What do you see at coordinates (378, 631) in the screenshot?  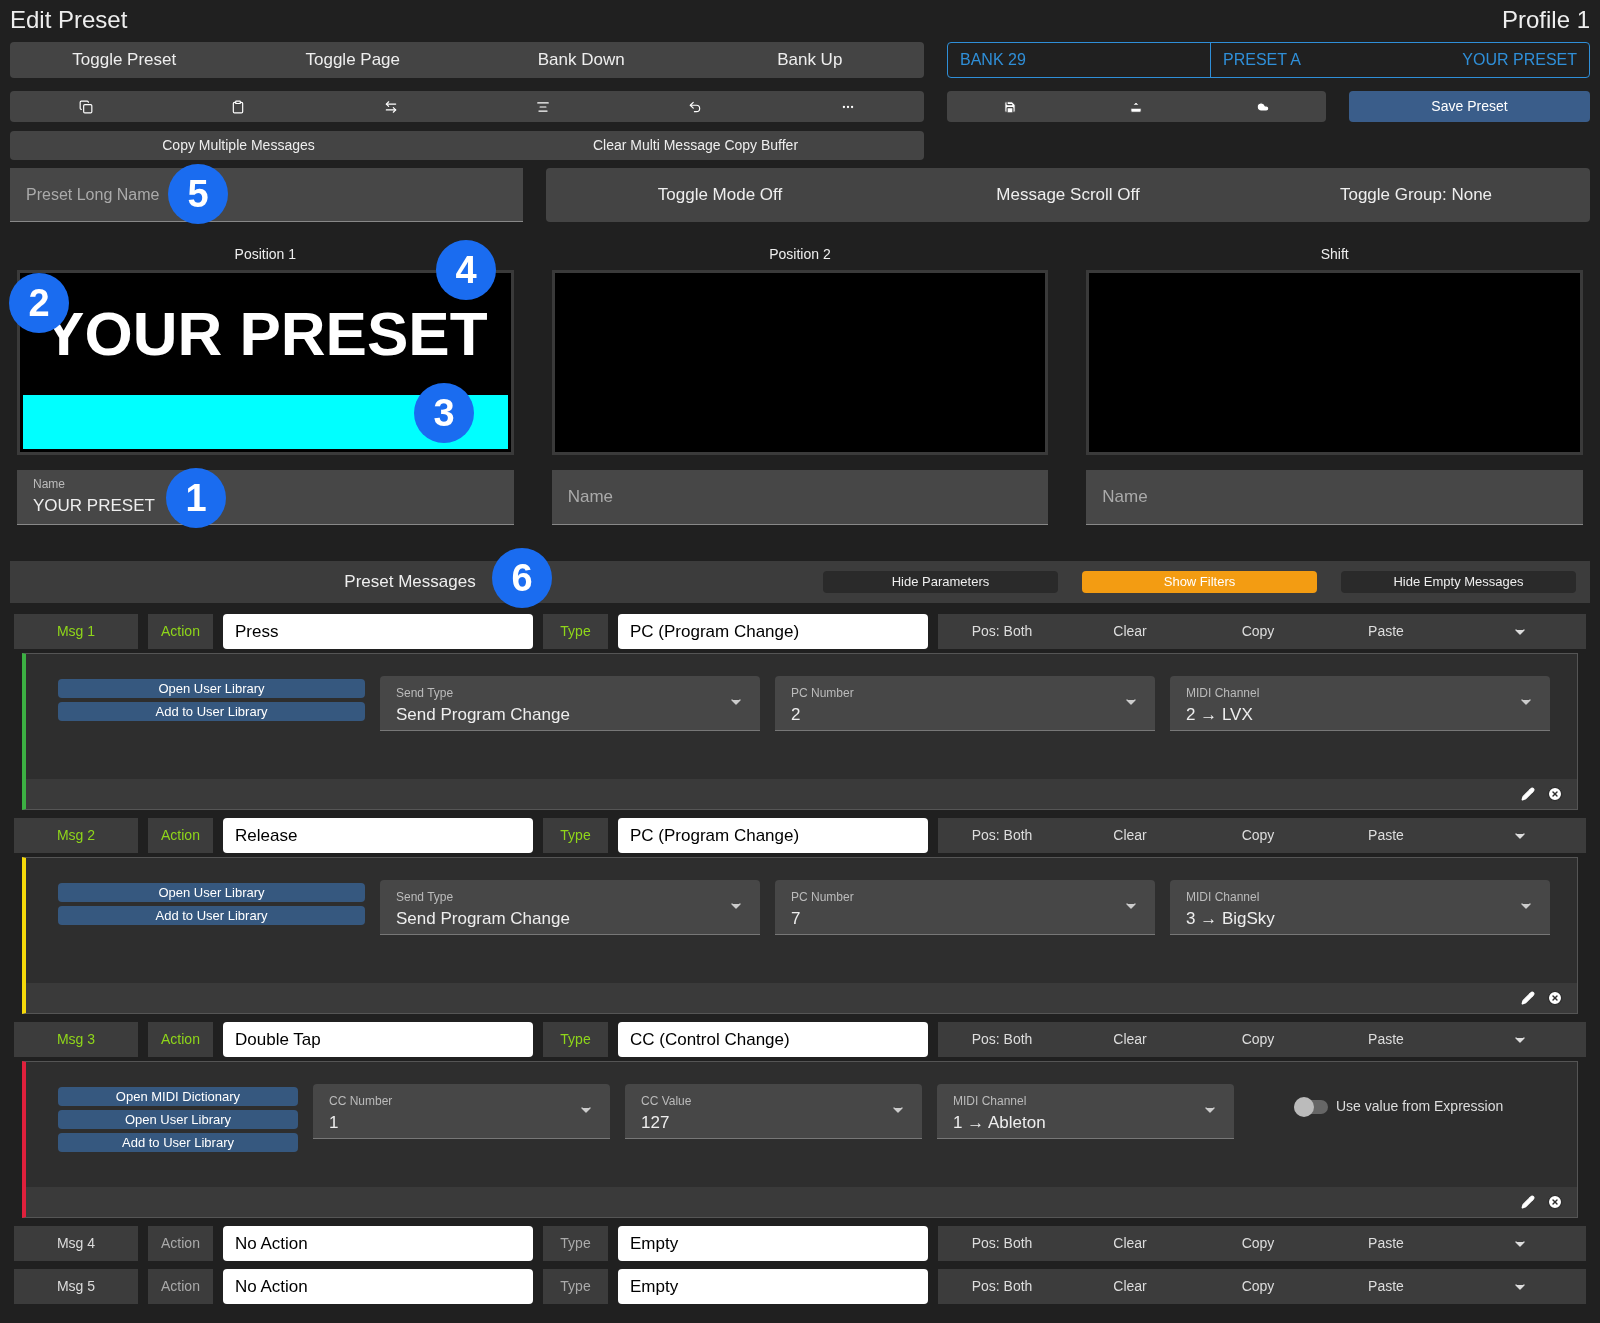 I see `action-field: Press` at bounding box center [378, 631].